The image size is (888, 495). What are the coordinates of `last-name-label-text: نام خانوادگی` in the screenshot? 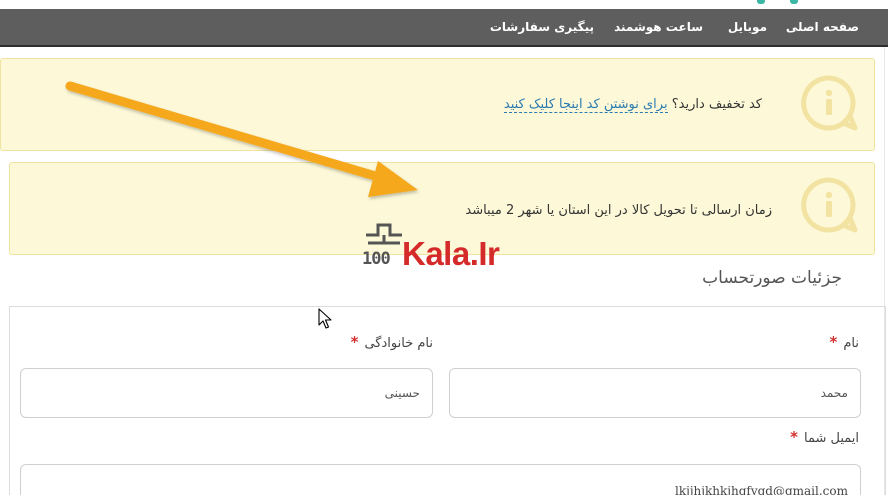 It's located at (398, 343).